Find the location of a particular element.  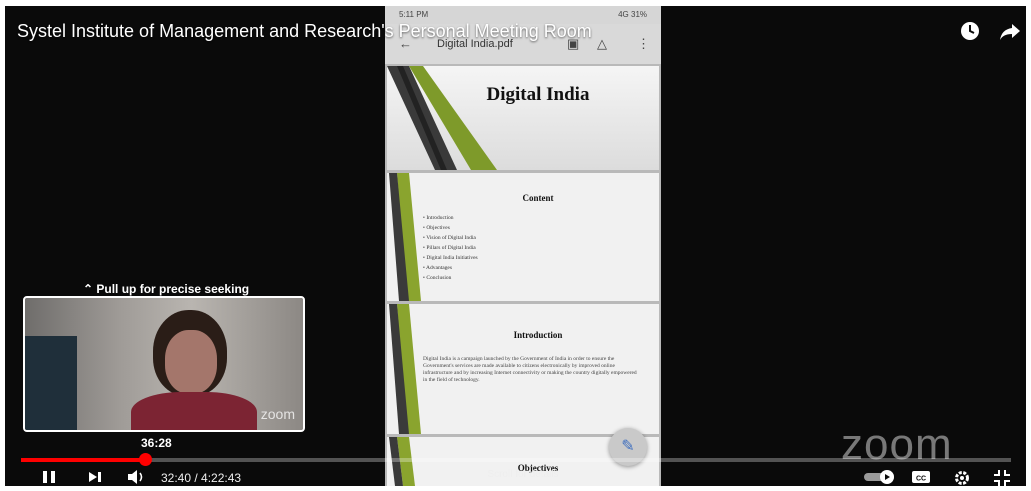

pause-icon is located at coordinates (49, 477).